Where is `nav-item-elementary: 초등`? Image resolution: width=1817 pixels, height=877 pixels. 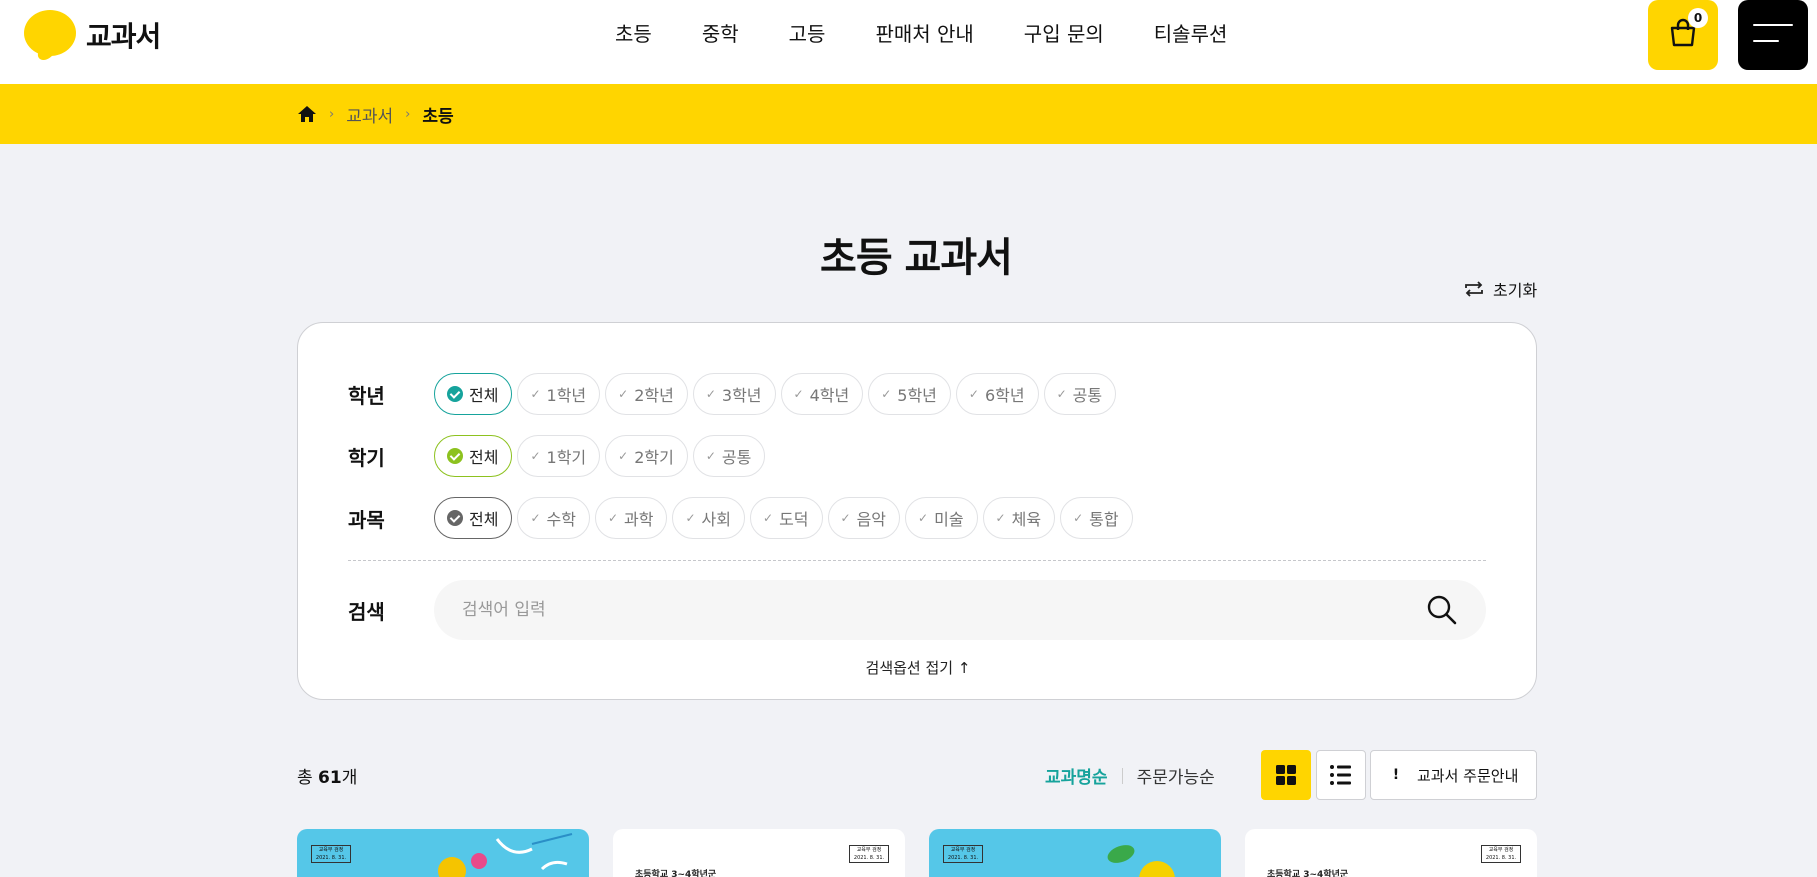
nav-item-elementary: 초등 is located at coordinates (633, 34).